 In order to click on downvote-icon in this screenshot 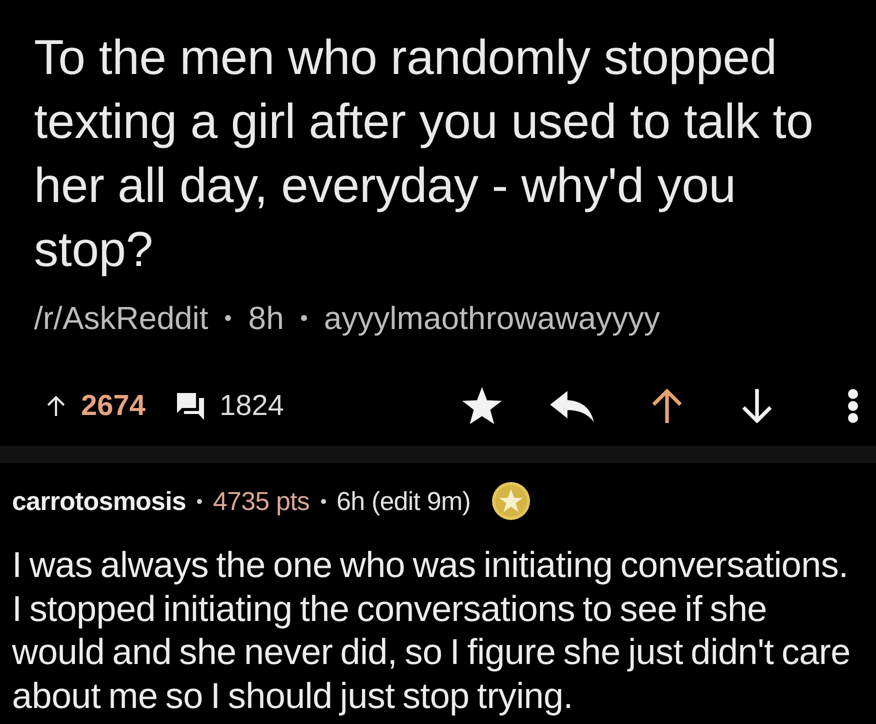, I will do `click(757, 406)`.